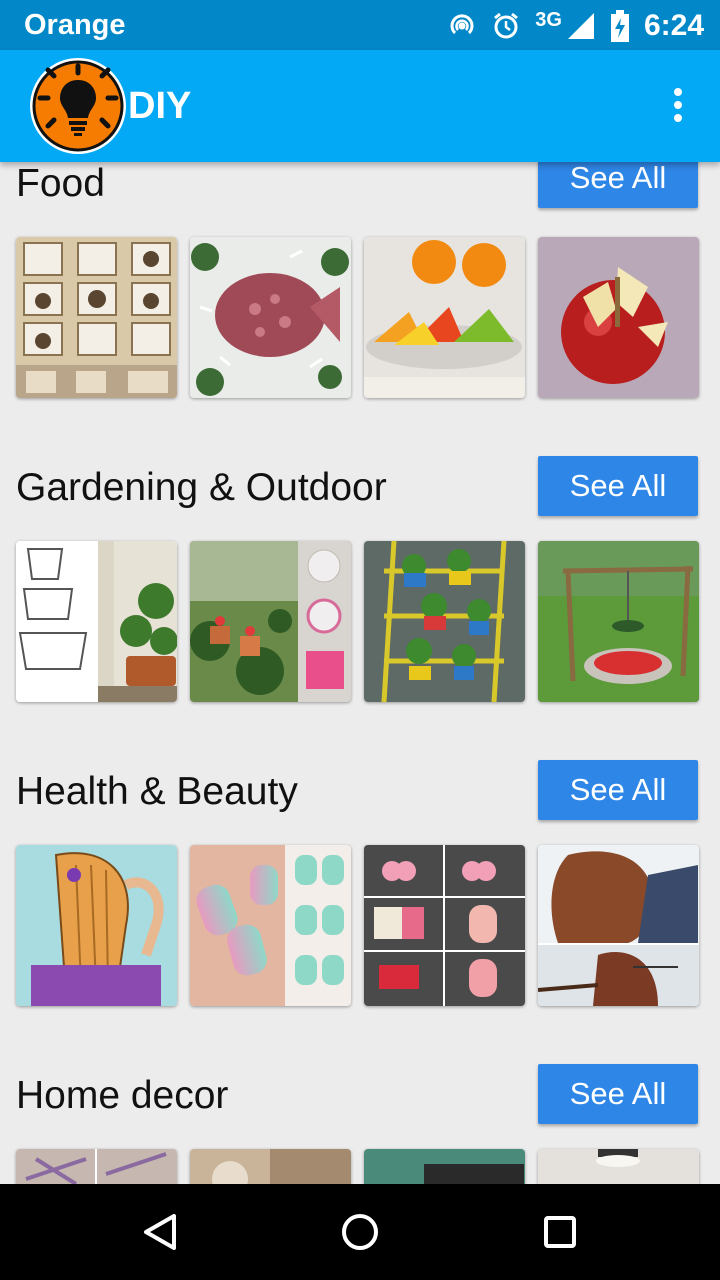 The width and height of the screenshot is (720, 1280). Describe the element at coordinates (122, 1095) in the screenshot. I see `section-title: Home decor` at that location.